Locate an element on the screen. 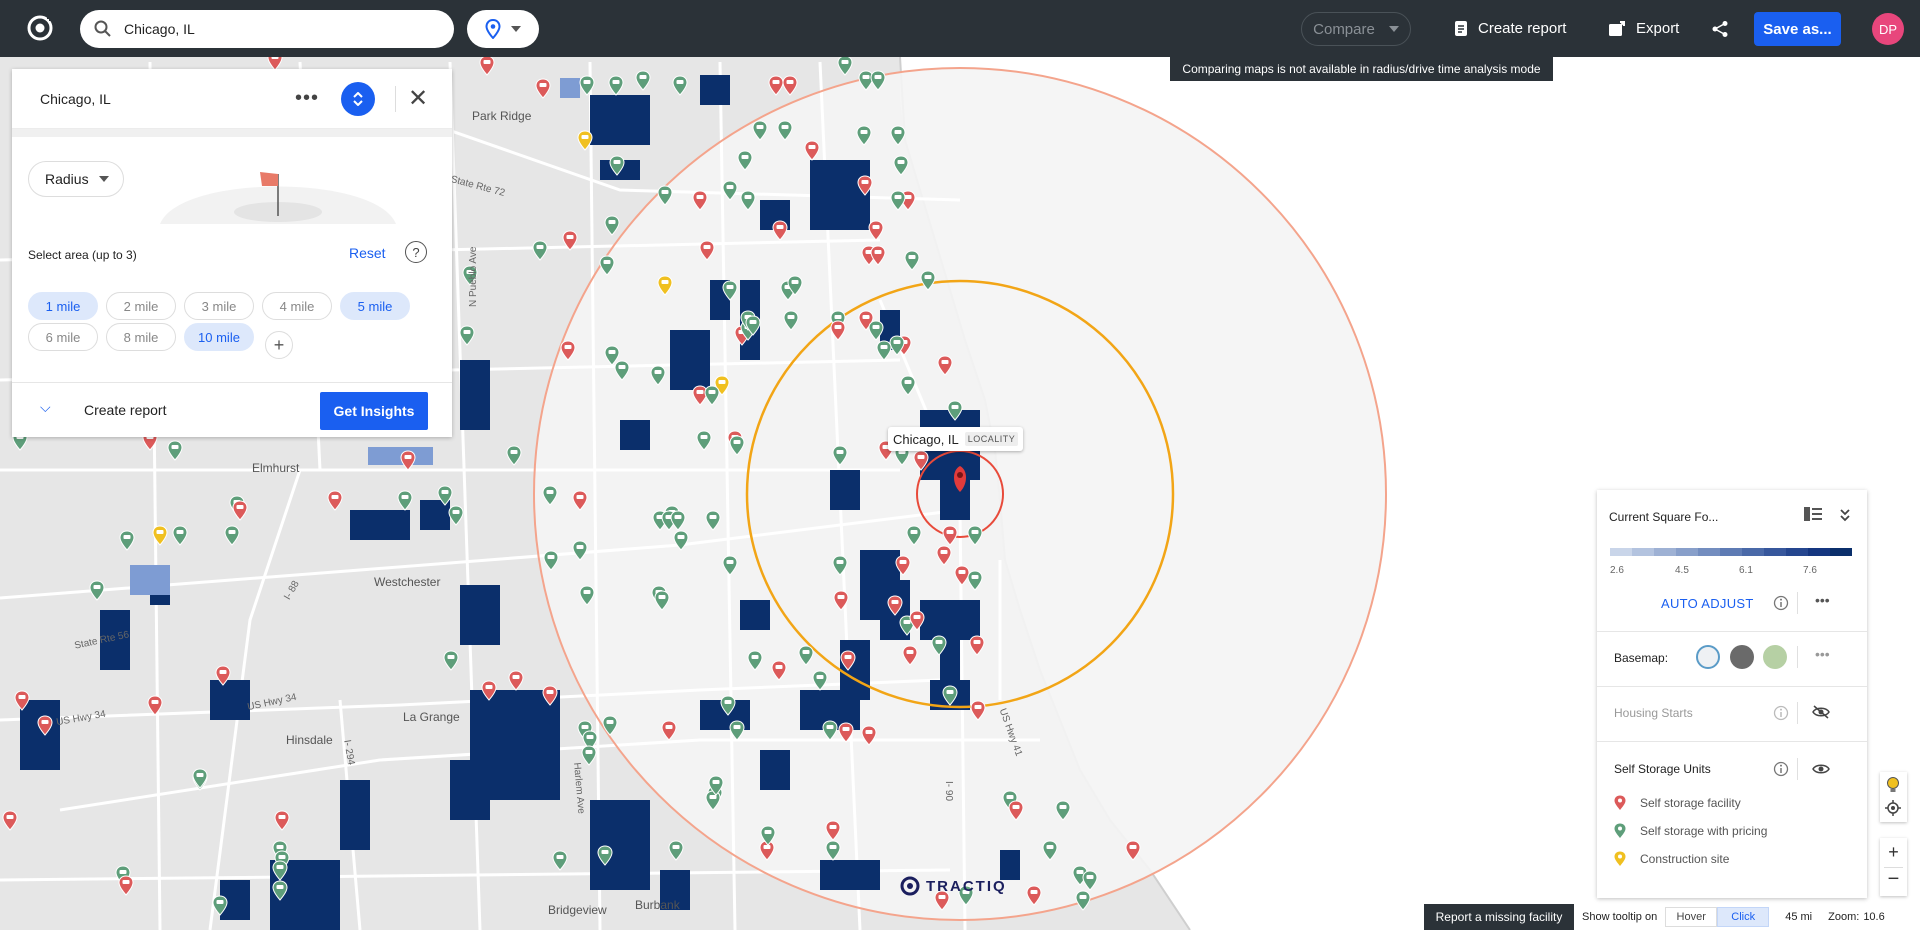 The width and height of the screenshot is (1920, 930). auto-adjust-button: AUTO ADJUST is located at coordinates (1707, 603).